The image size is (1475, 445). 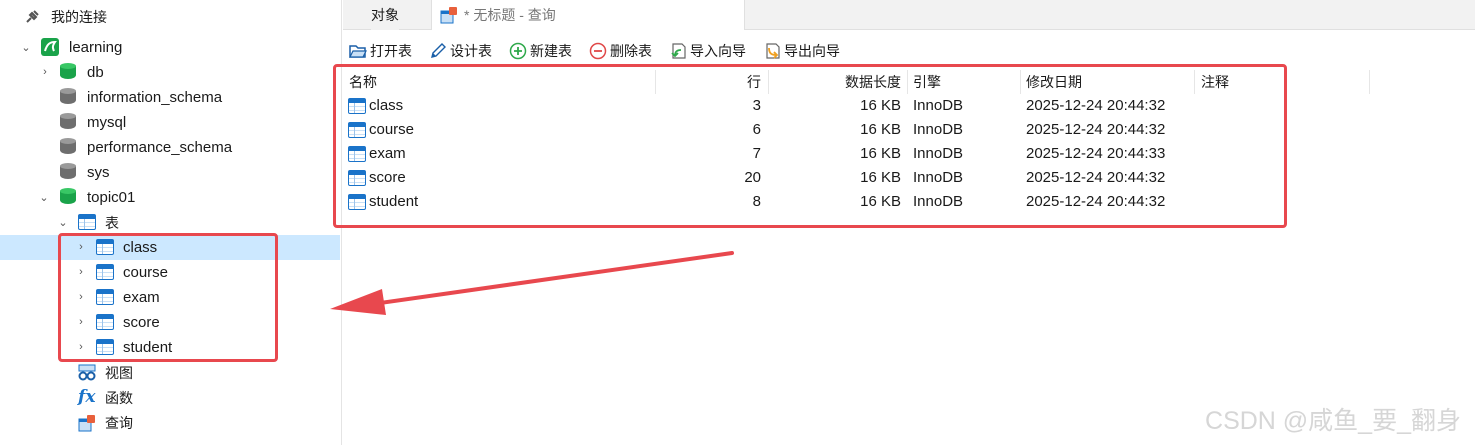 I want to click on column-header-modified: 修改日期, so click(x=1054, y=82).